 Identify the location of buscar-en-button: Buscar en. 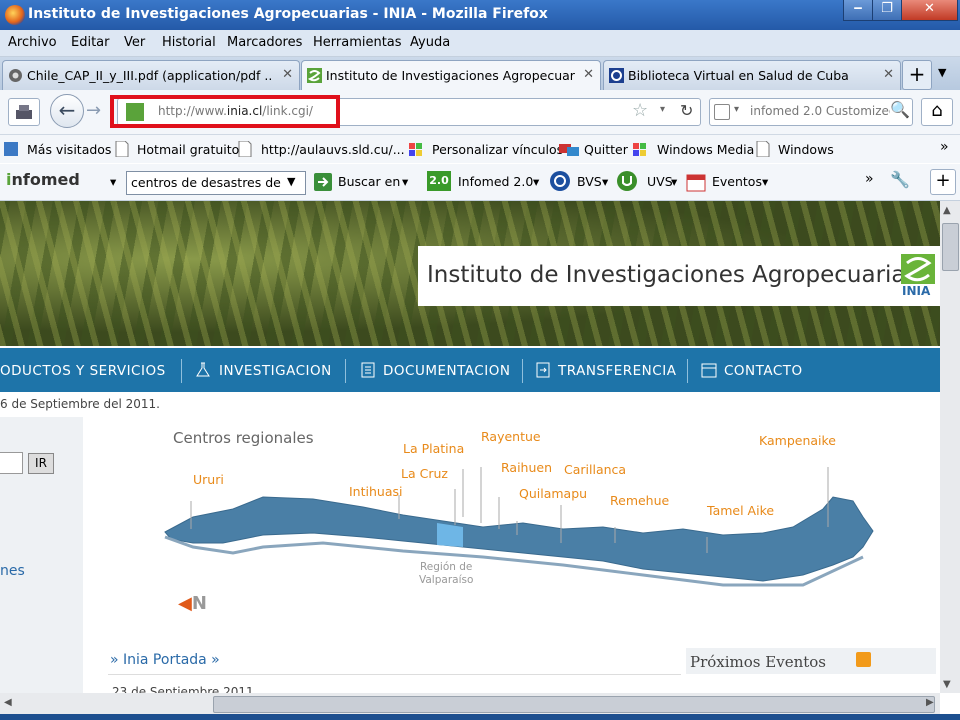
(369, 181).